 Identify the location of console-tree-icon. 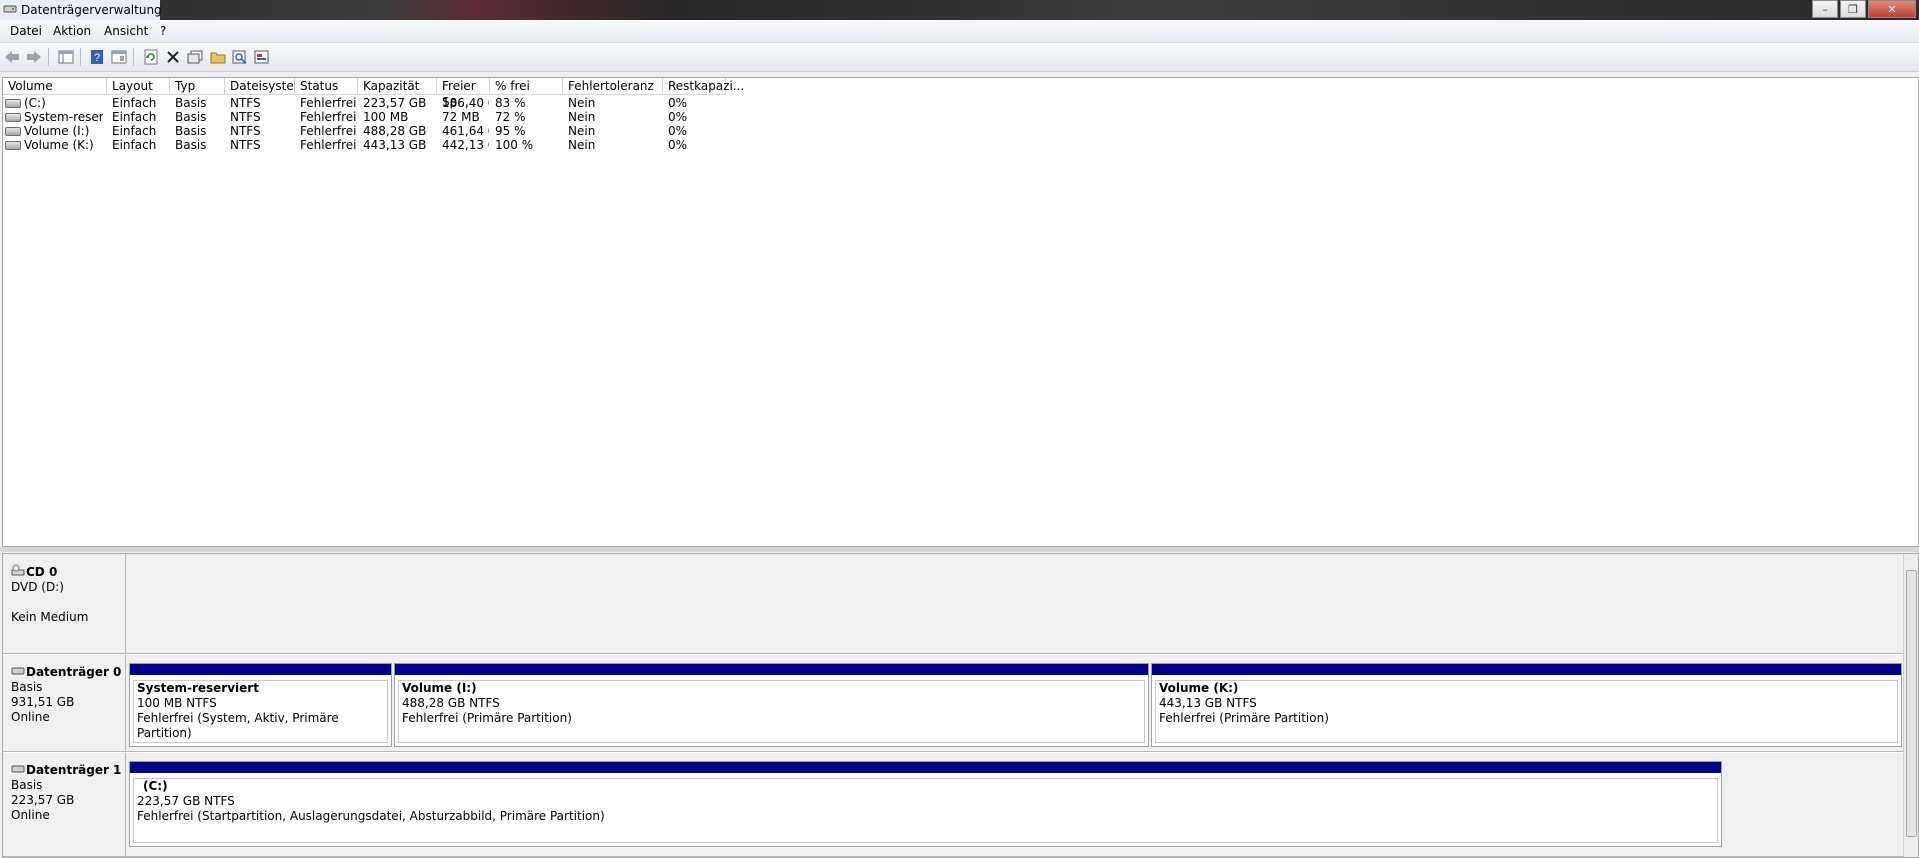
(66, 57).